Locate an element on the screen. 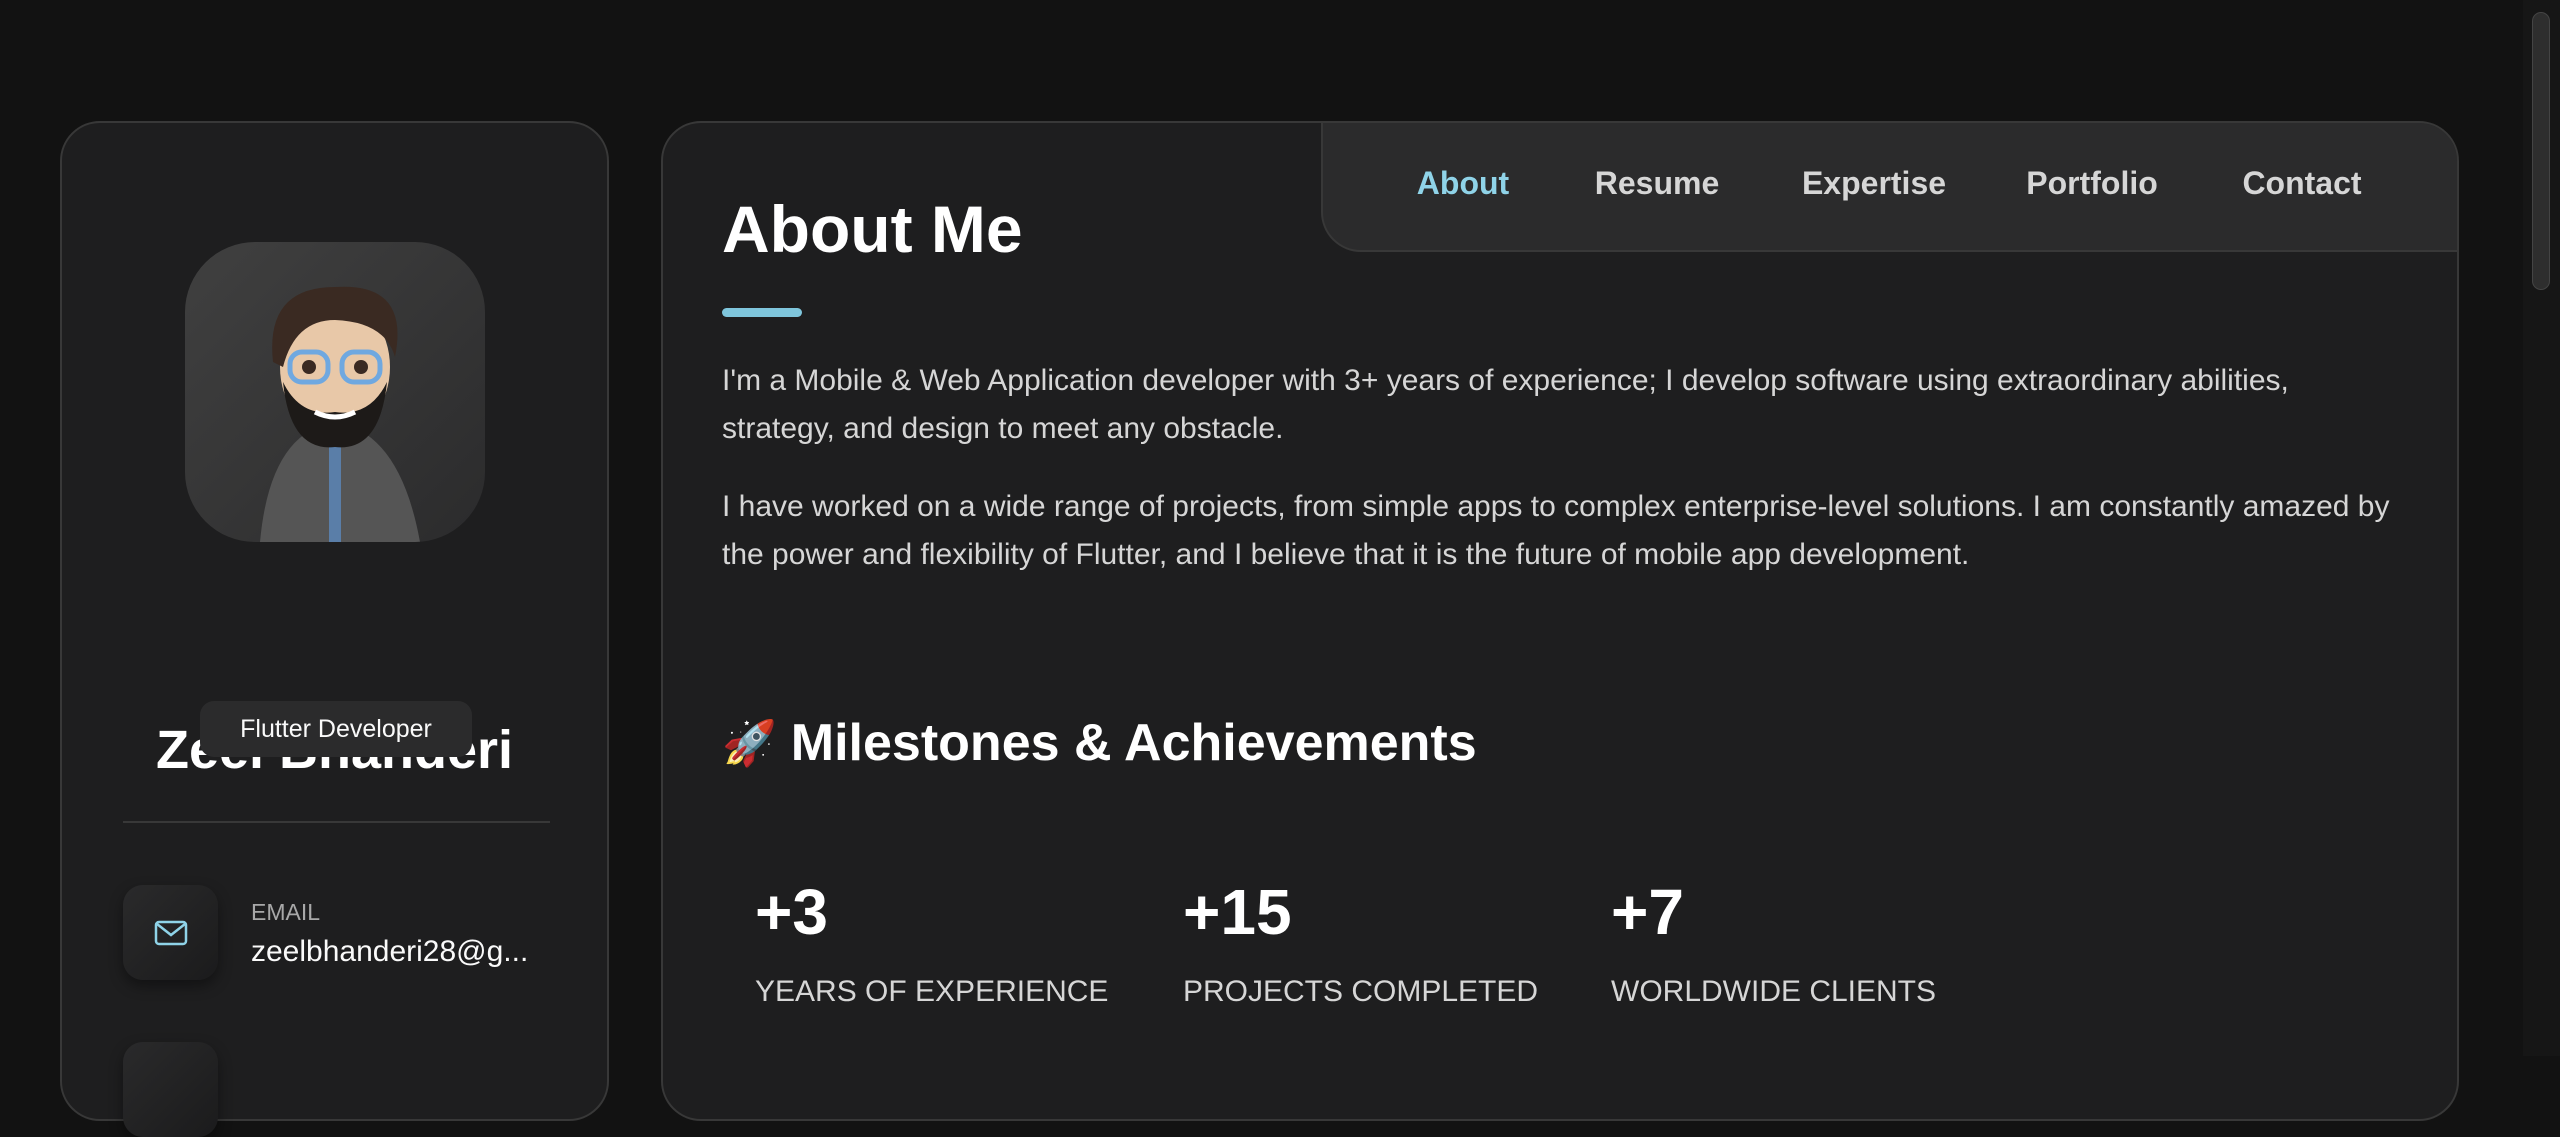  milestones-title: Milestones & Achievements is located at coordinates (1133, 743).